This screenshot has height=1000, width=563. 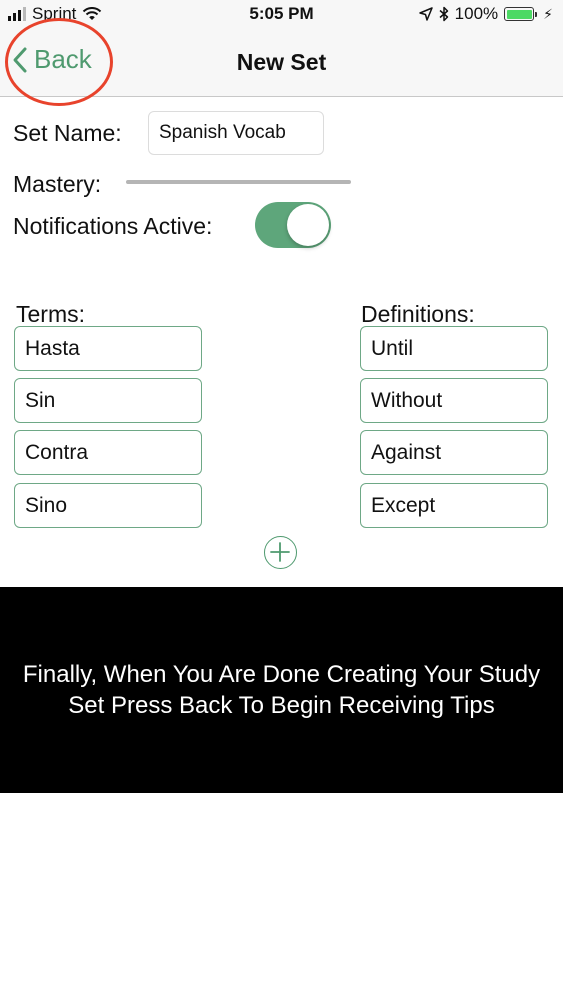 I want to click on navigation-bar: Back New Set, so click(x=281, y=63).